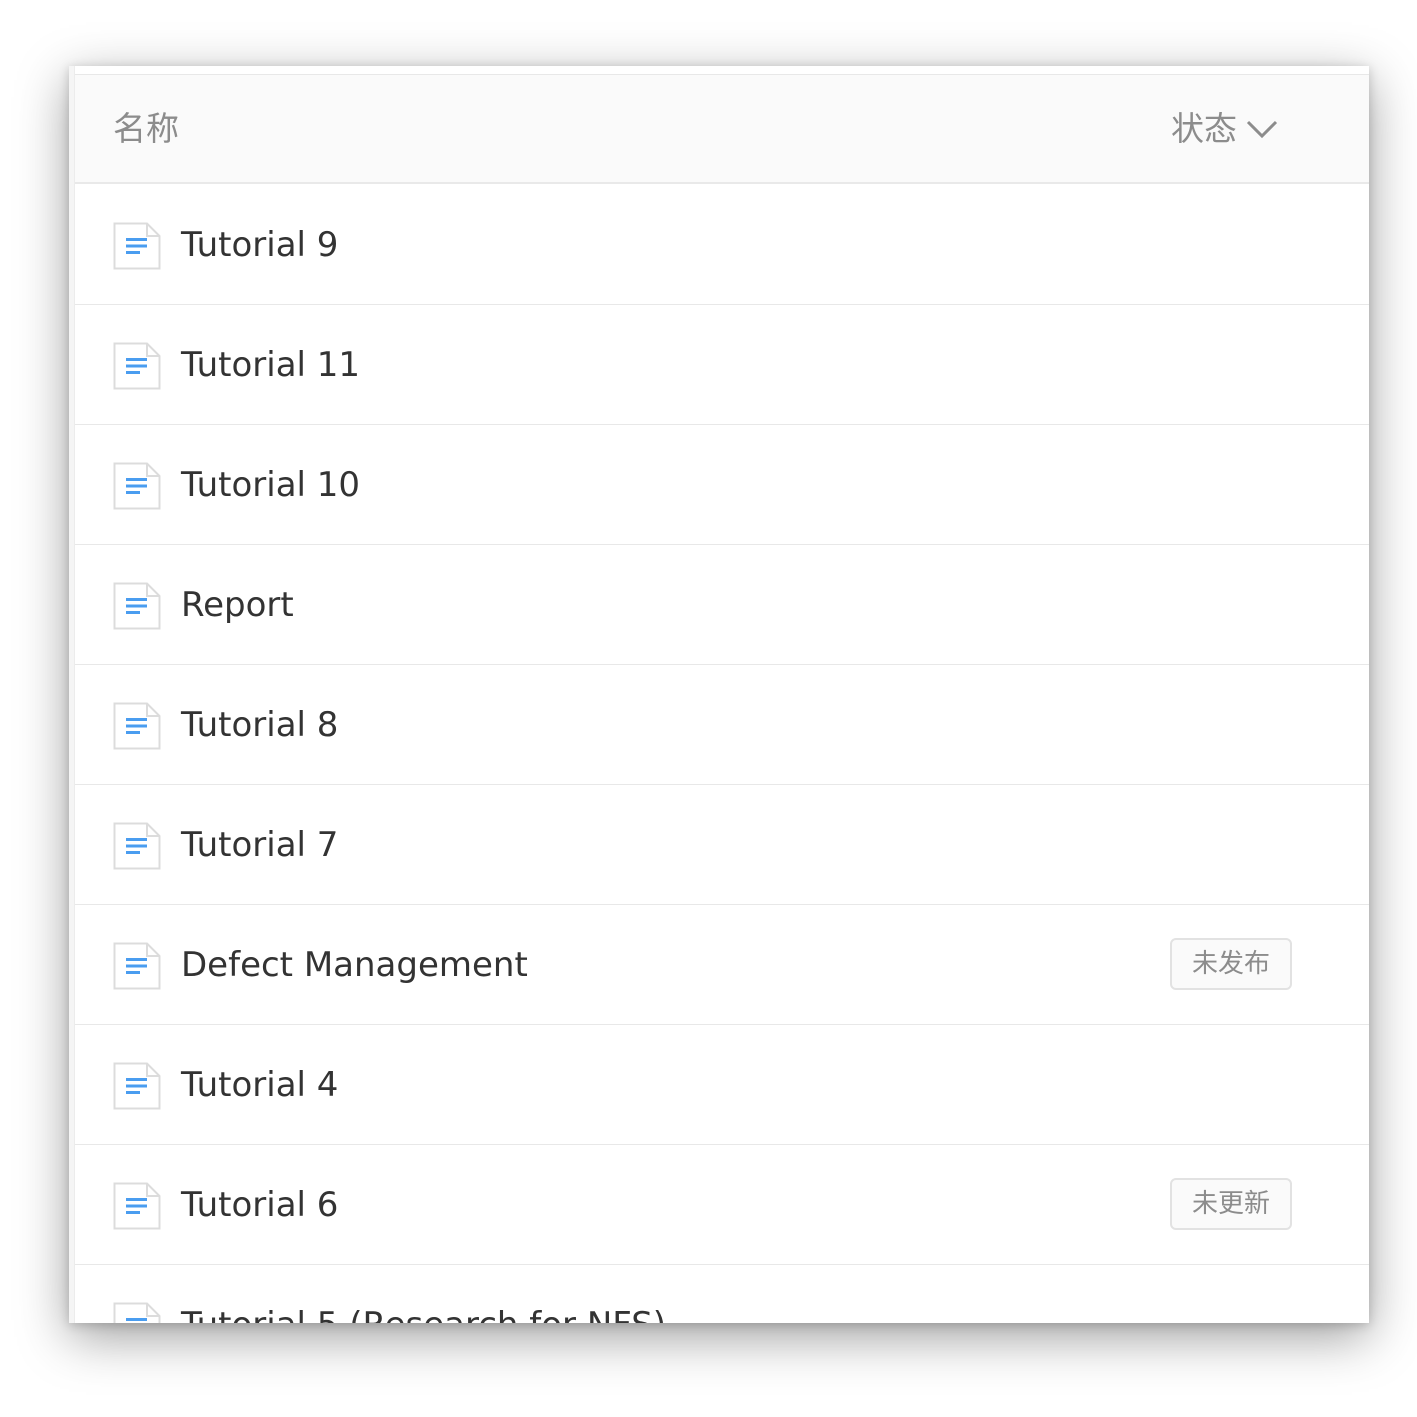 This screenshot has width=1417, height=1417. What do you see at coordinates (146, 128) in the screenshot?
I see `column-header-name: 名称` at bounding box center [146, 128].